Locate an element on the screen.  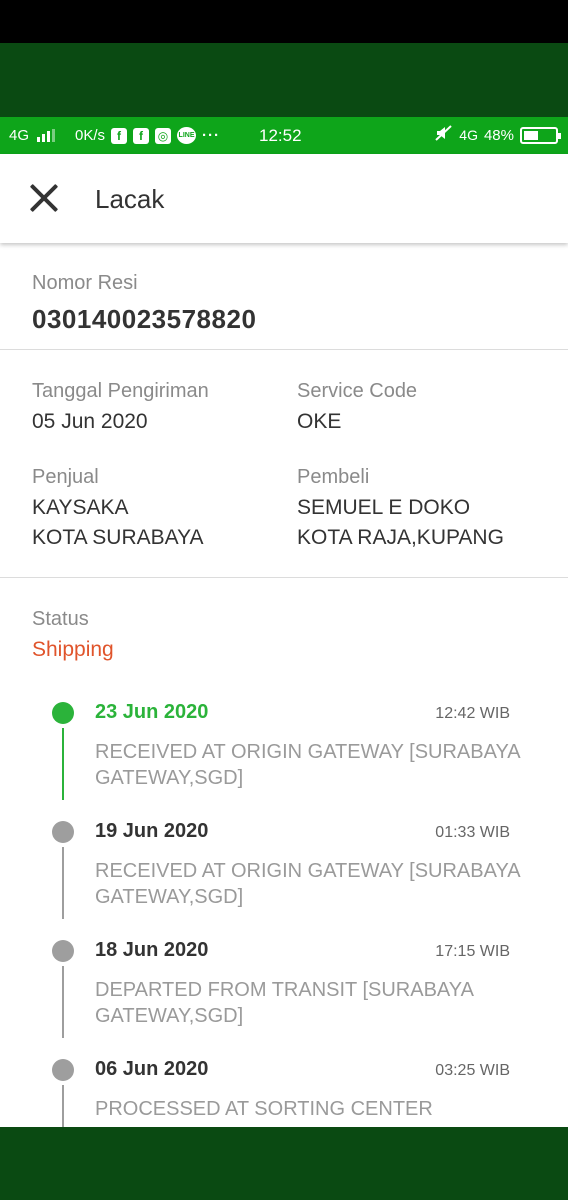
battery-percent: 48% is located at coordinates (498, 135).